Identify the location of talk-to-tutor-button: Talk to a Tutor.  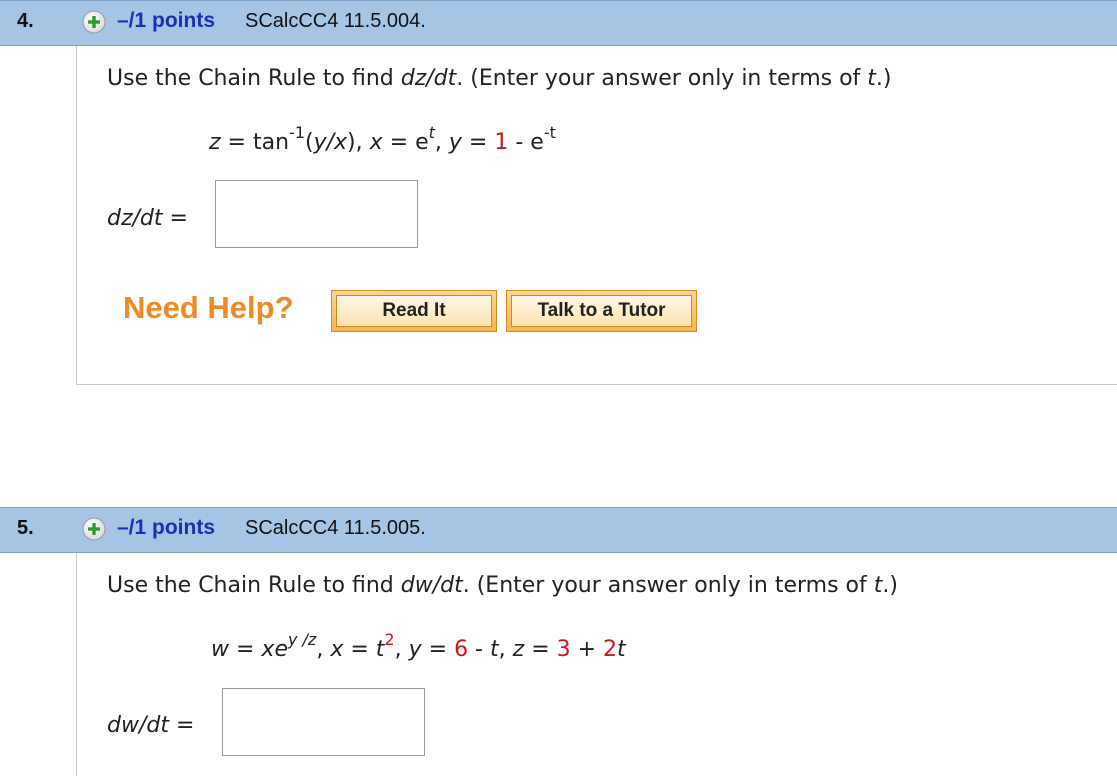
(601, 311).